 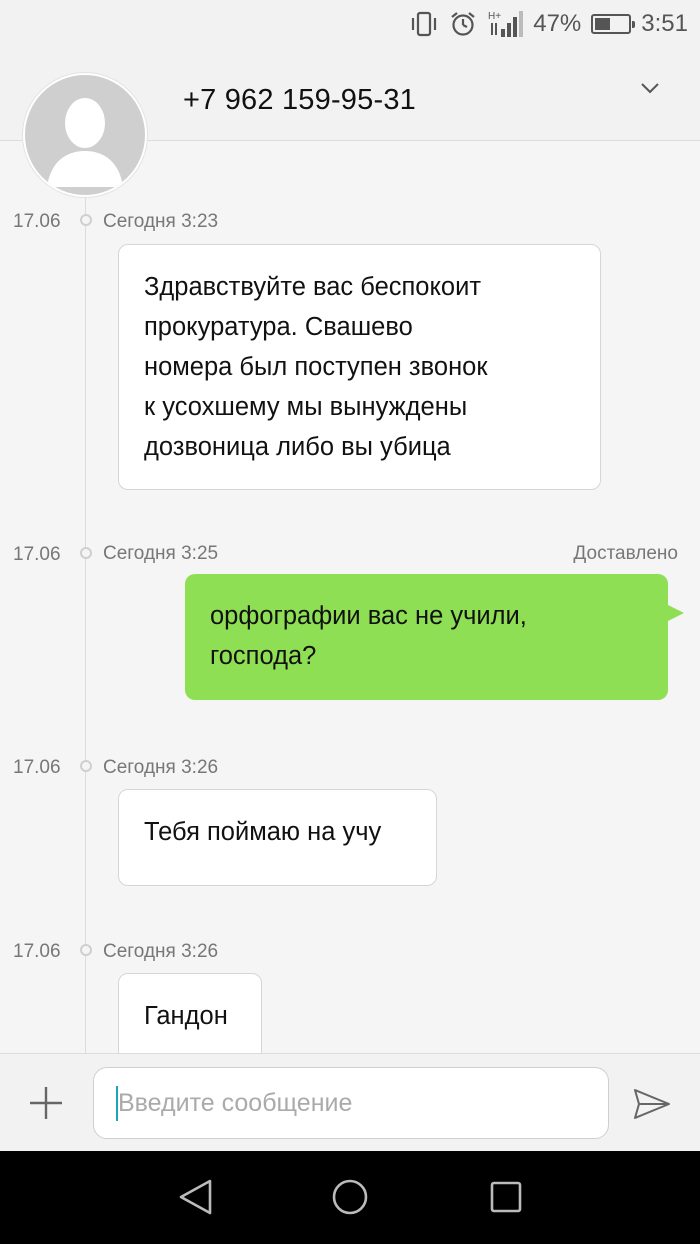 What do you see at coordinates (46, 1103) in the screenshot?
I see `plus-icon` at bounding box center [46, 1103].